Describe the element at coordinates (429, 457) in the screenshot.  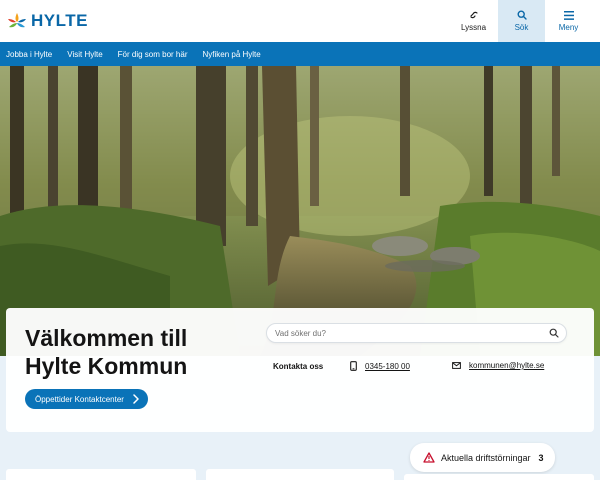
I see `warning-icon` at that location.